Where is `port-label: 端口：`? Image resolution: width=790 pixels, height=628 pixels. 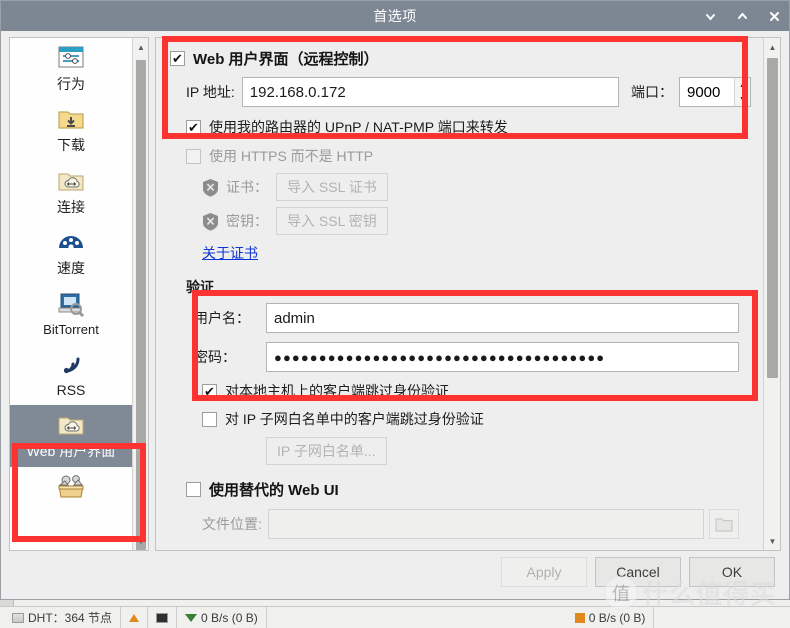
port-label: 端口： is located at coordinates (652, 92).